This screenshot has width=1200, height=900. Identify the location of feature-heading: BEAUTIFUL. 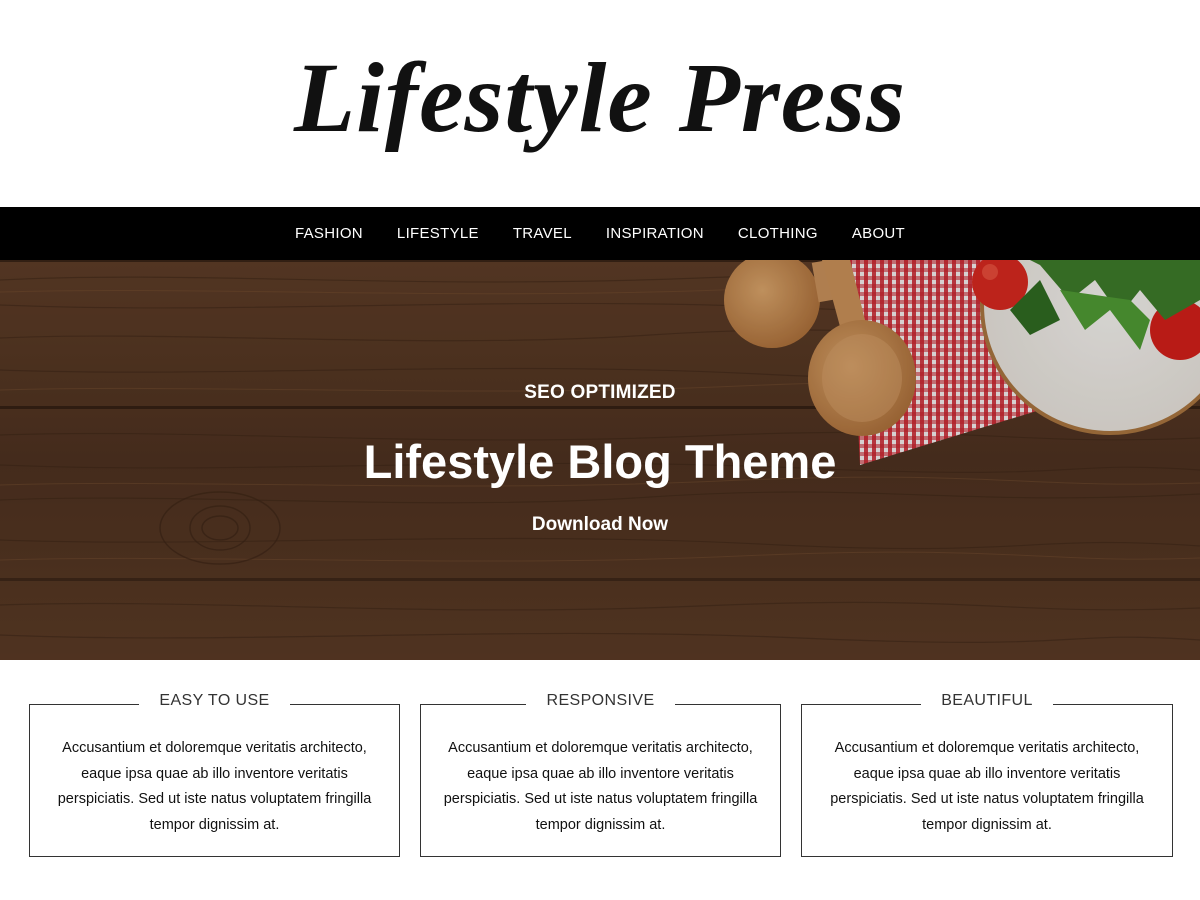
(987, 700).